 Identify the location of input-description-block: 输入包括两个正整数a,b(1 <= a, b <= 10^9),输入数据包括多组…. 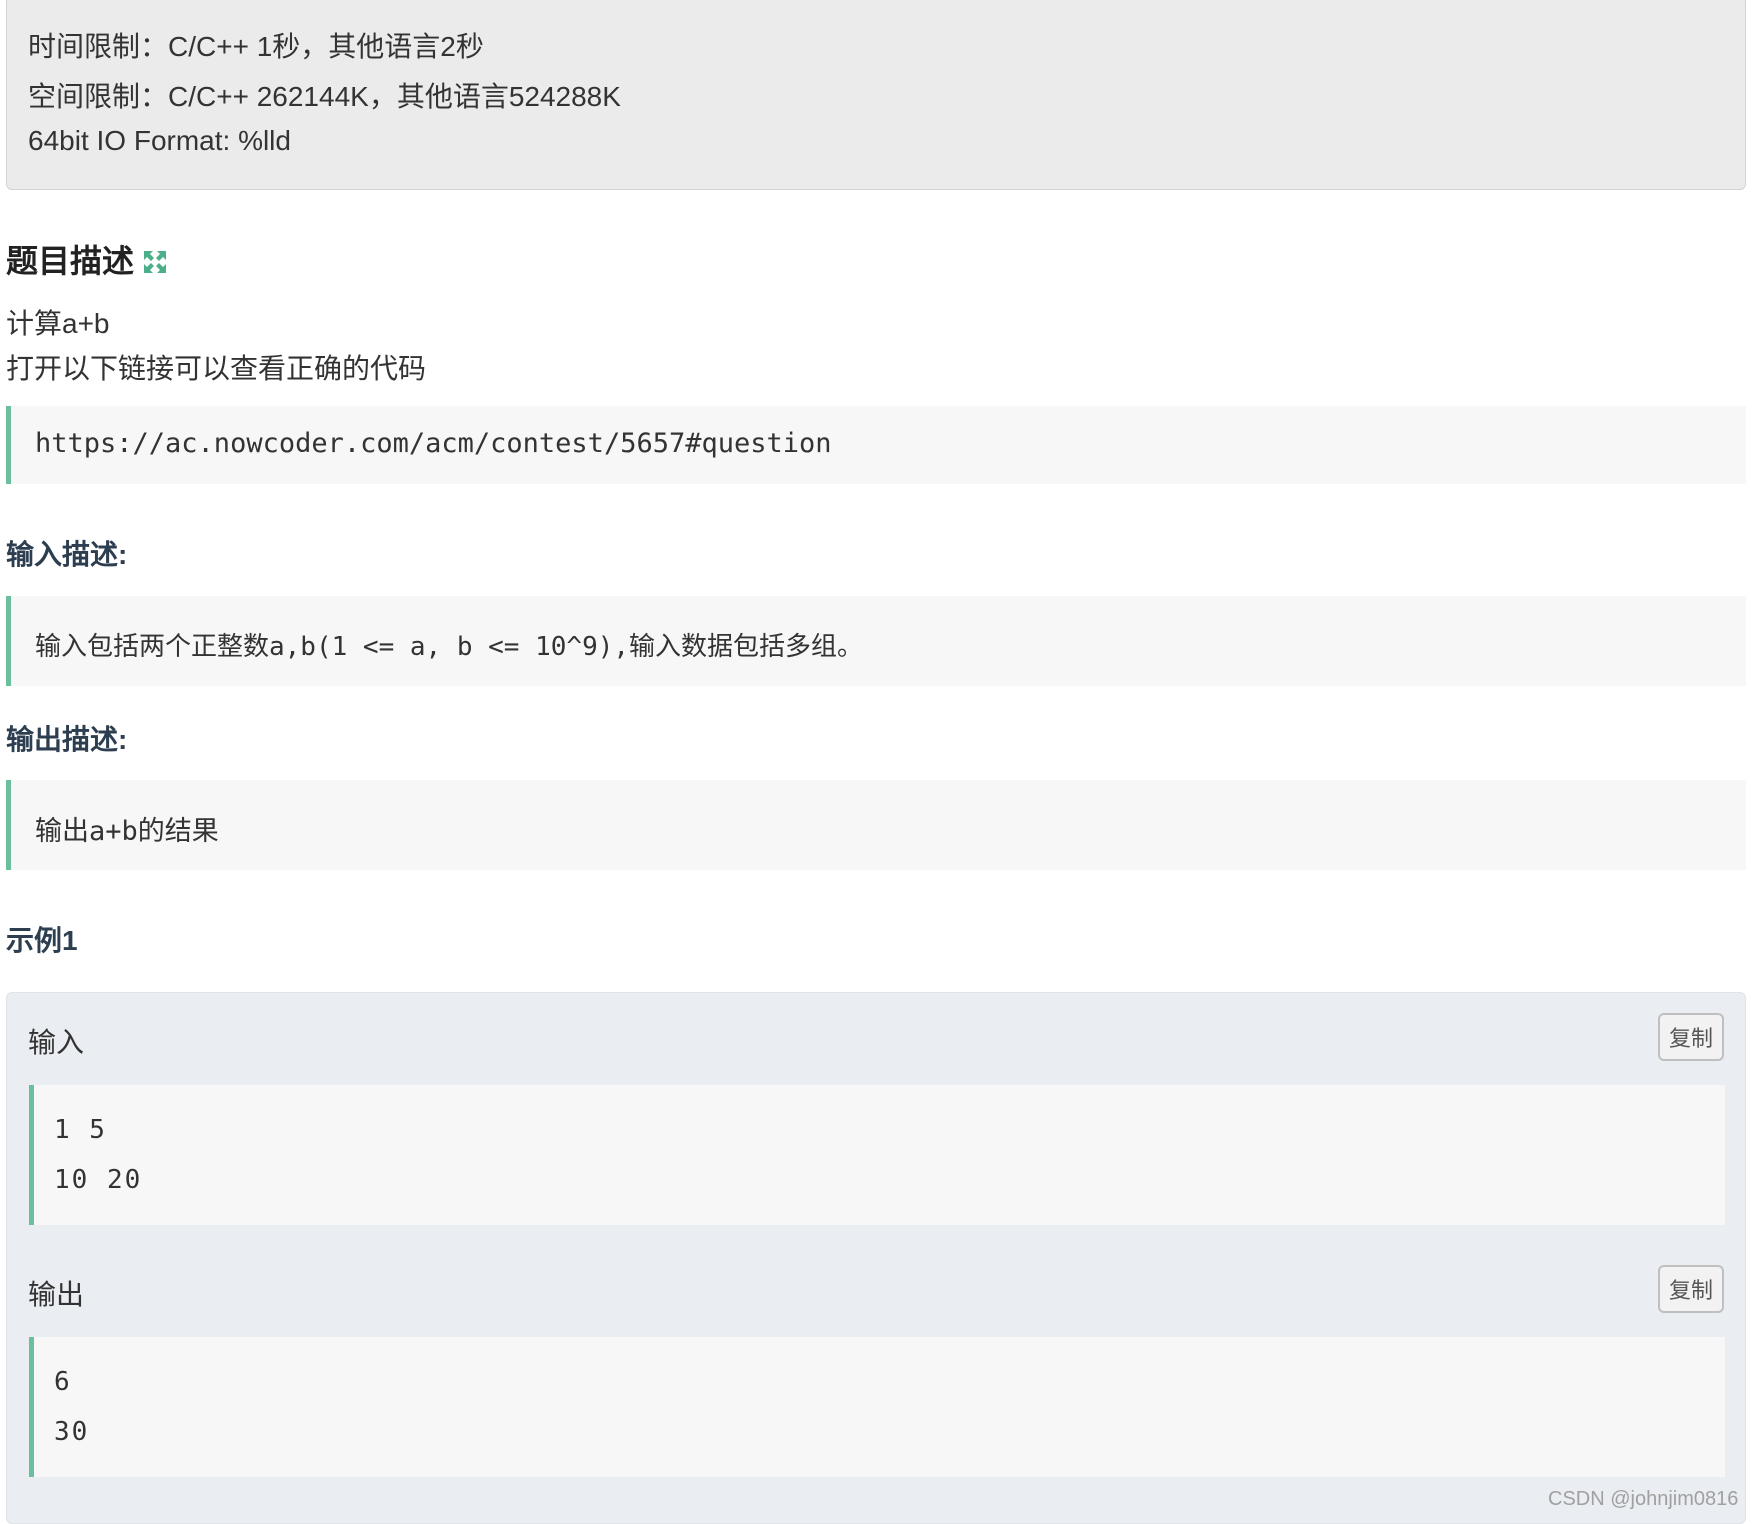
(876, 641).